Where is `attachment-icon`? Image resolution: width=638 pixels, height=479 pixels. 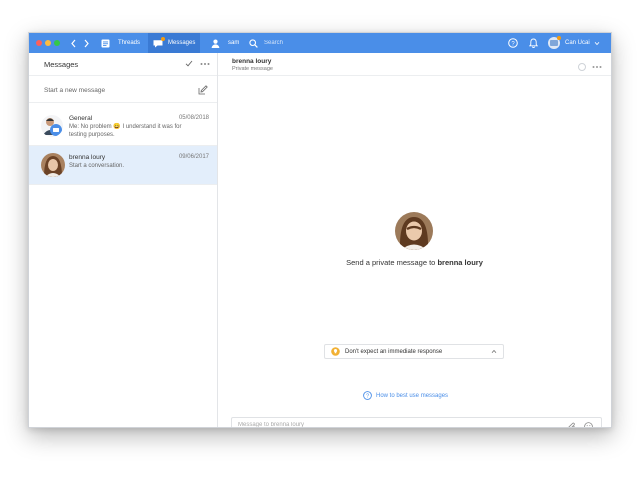
attachment-icon is located at coordinates (572, 425).